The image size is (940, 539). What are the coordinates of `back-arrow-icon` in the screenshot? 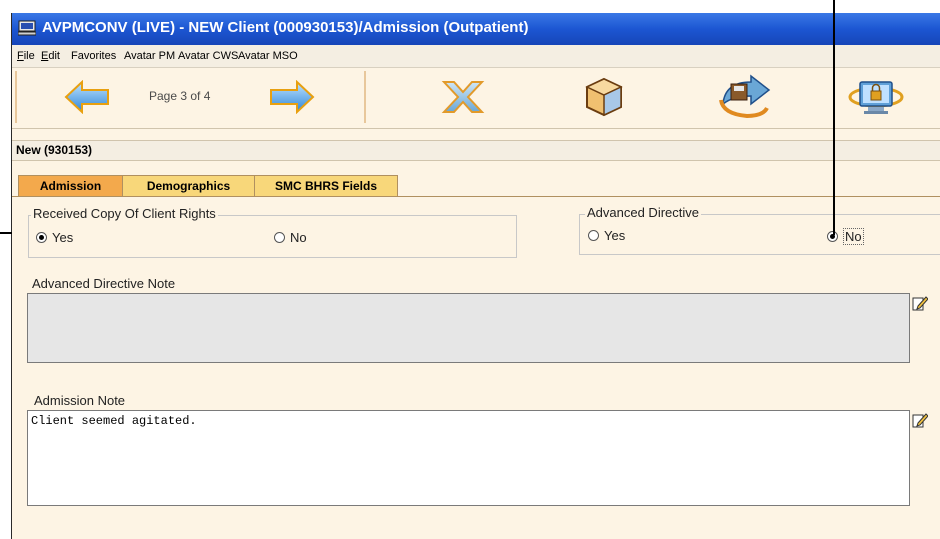 It's located at (87, 97).